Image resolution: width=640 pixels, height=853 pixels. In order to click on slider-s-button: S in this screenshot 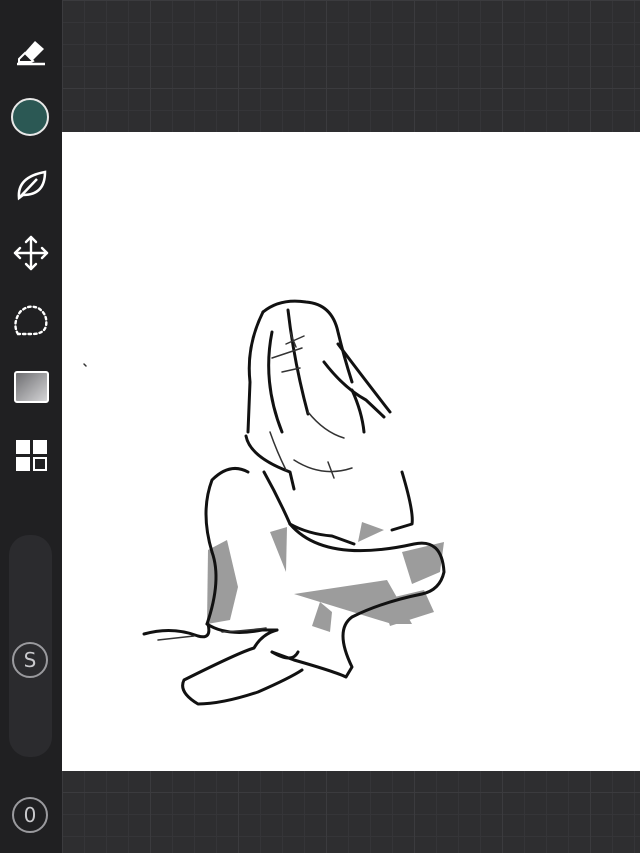, I will do `click(30, 660)`.